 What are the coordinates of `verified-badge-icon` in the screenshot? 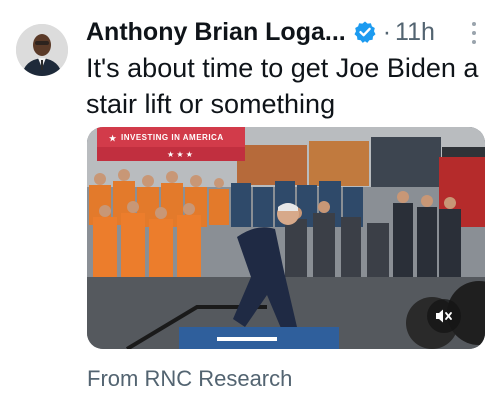 It's located at (365, 32).